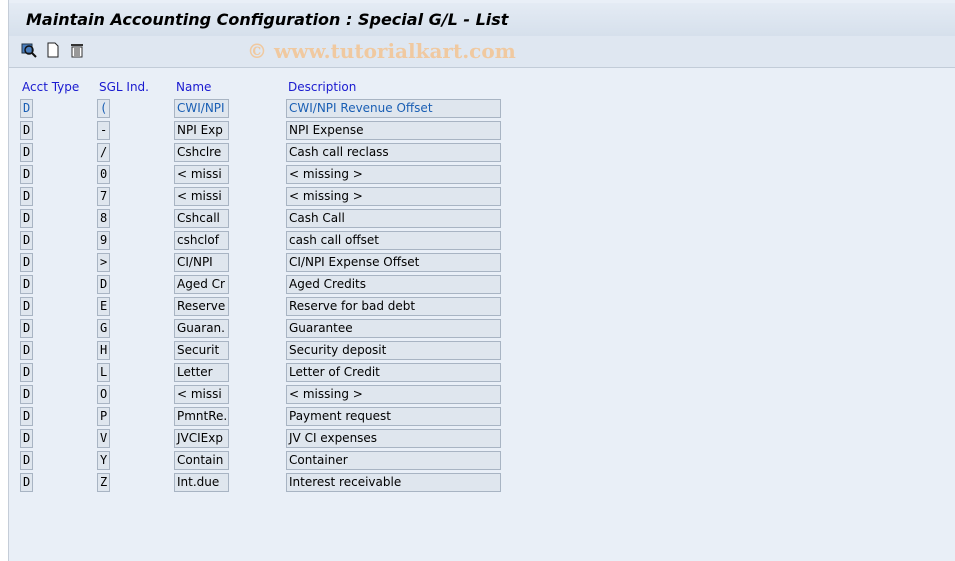 The height and width of the screenshot is (561, 955). Describe the element at coordinates (103, 174) in the screenshot. I see `sgl-ind-cell: 0` at that location.